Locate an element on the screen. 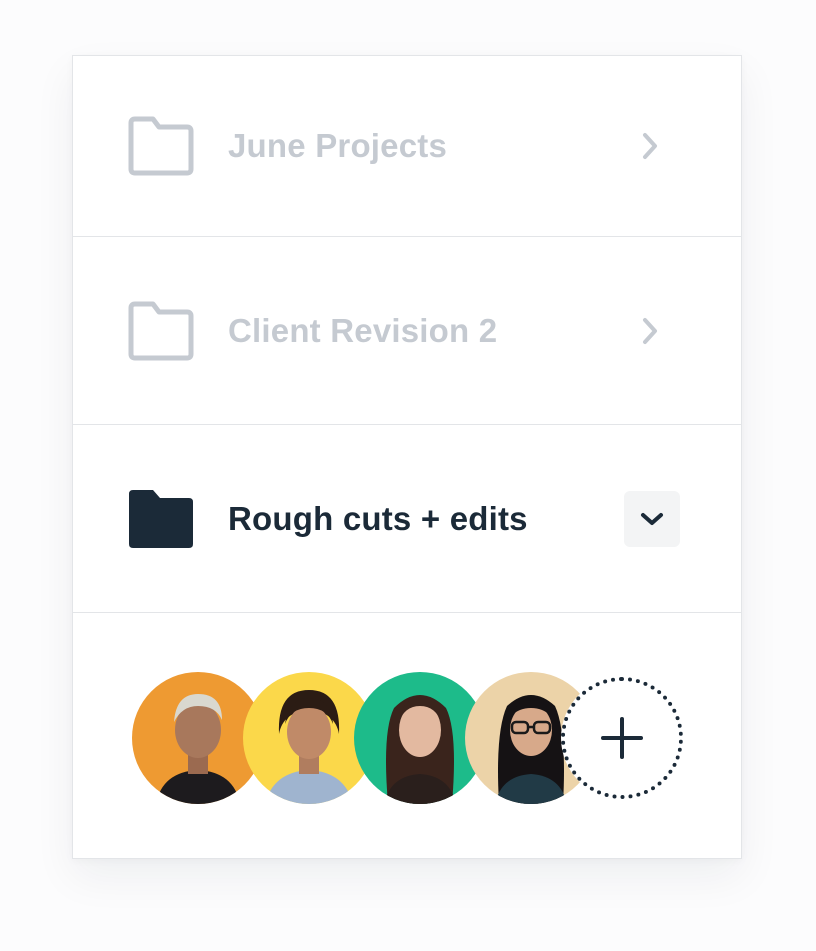 This screenshot has width=816, height=951. folder-label: June Projects is located at coordinates (338, 145).